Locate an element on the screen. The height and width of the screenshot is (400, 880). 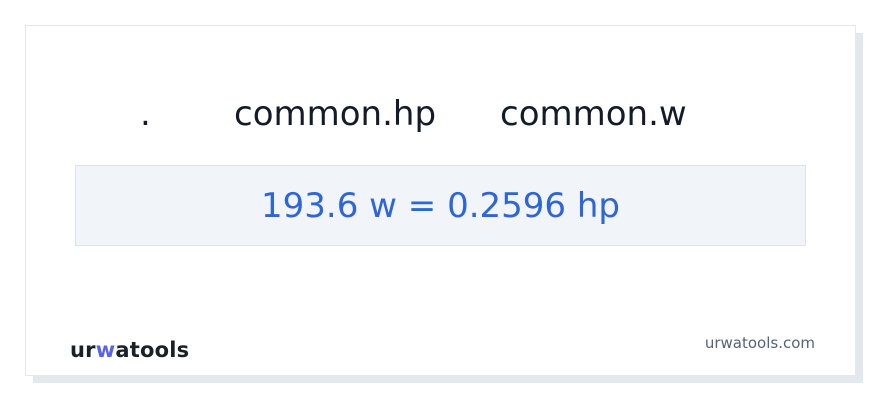
logo-prefix: ur is located at coordinates (83, 350).